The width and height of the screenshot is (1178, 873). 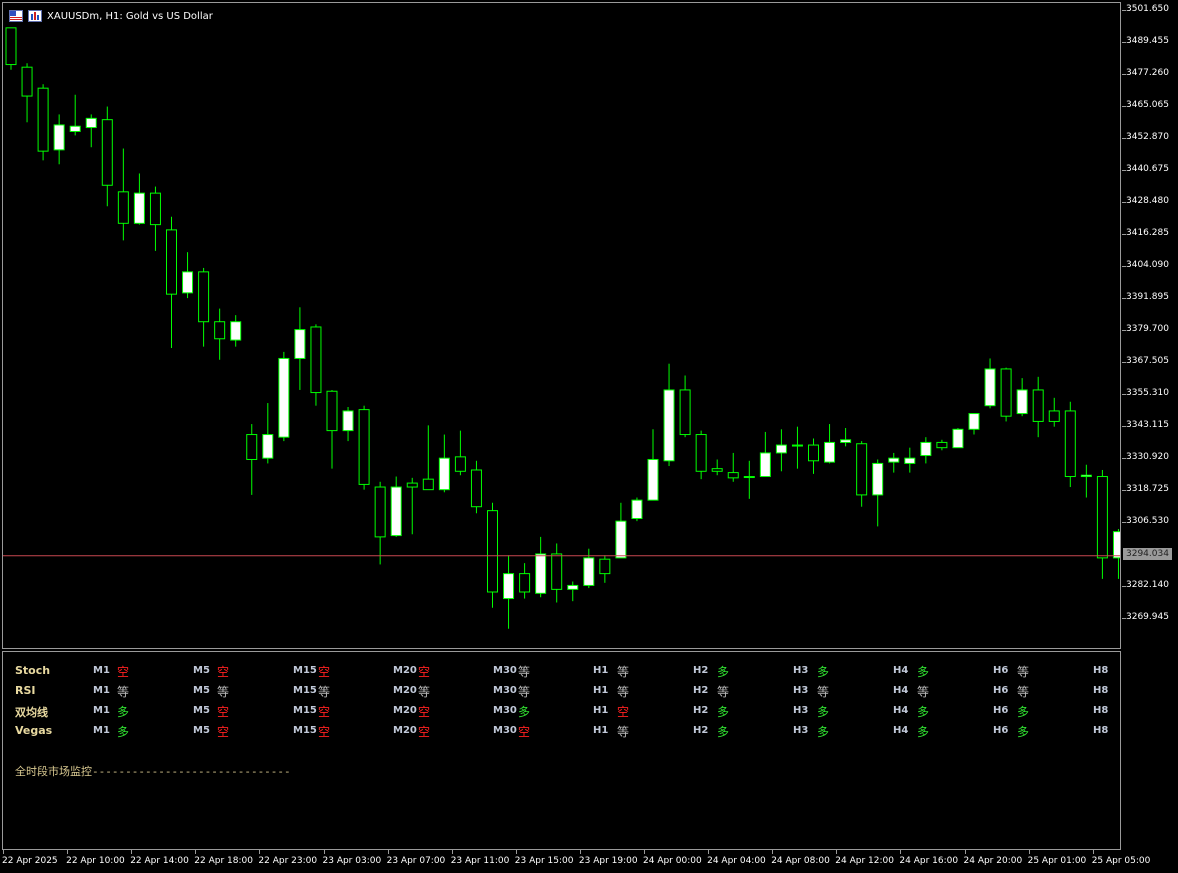 I want to click on timeframe-label: H6, so click(x=1001, y=710).